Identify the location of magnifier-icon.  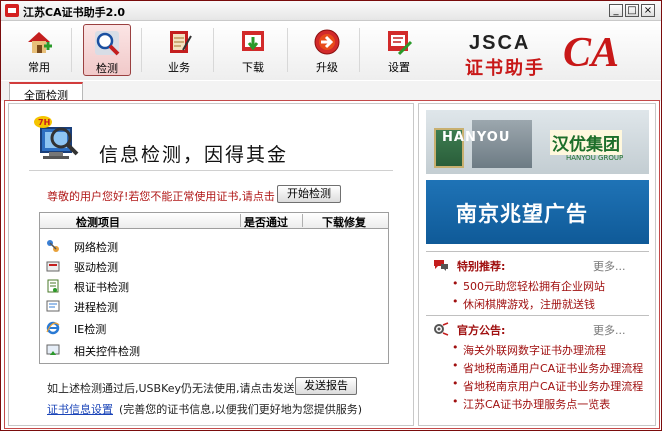
(107, 43).